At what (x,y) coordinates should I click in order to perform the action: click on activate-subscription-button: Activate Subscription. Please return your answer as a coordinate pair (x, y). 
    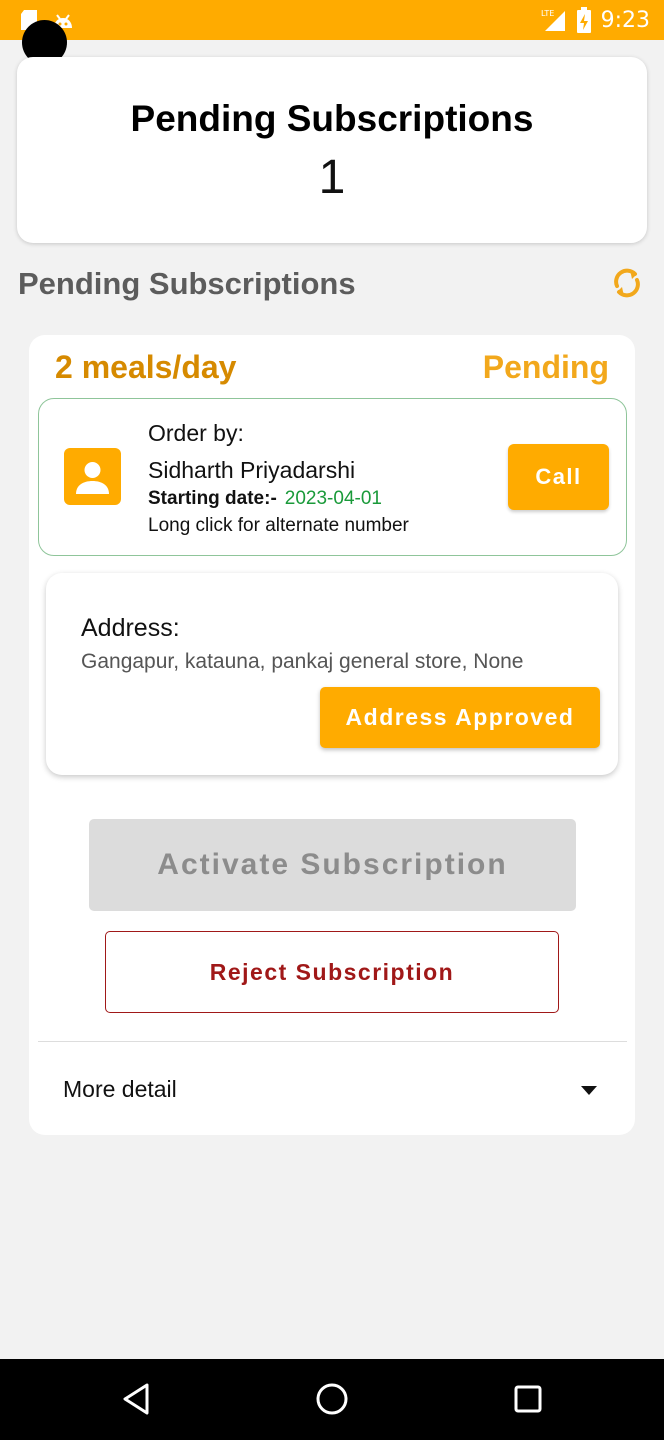
    Looking at the image, I should click on (332, 865).